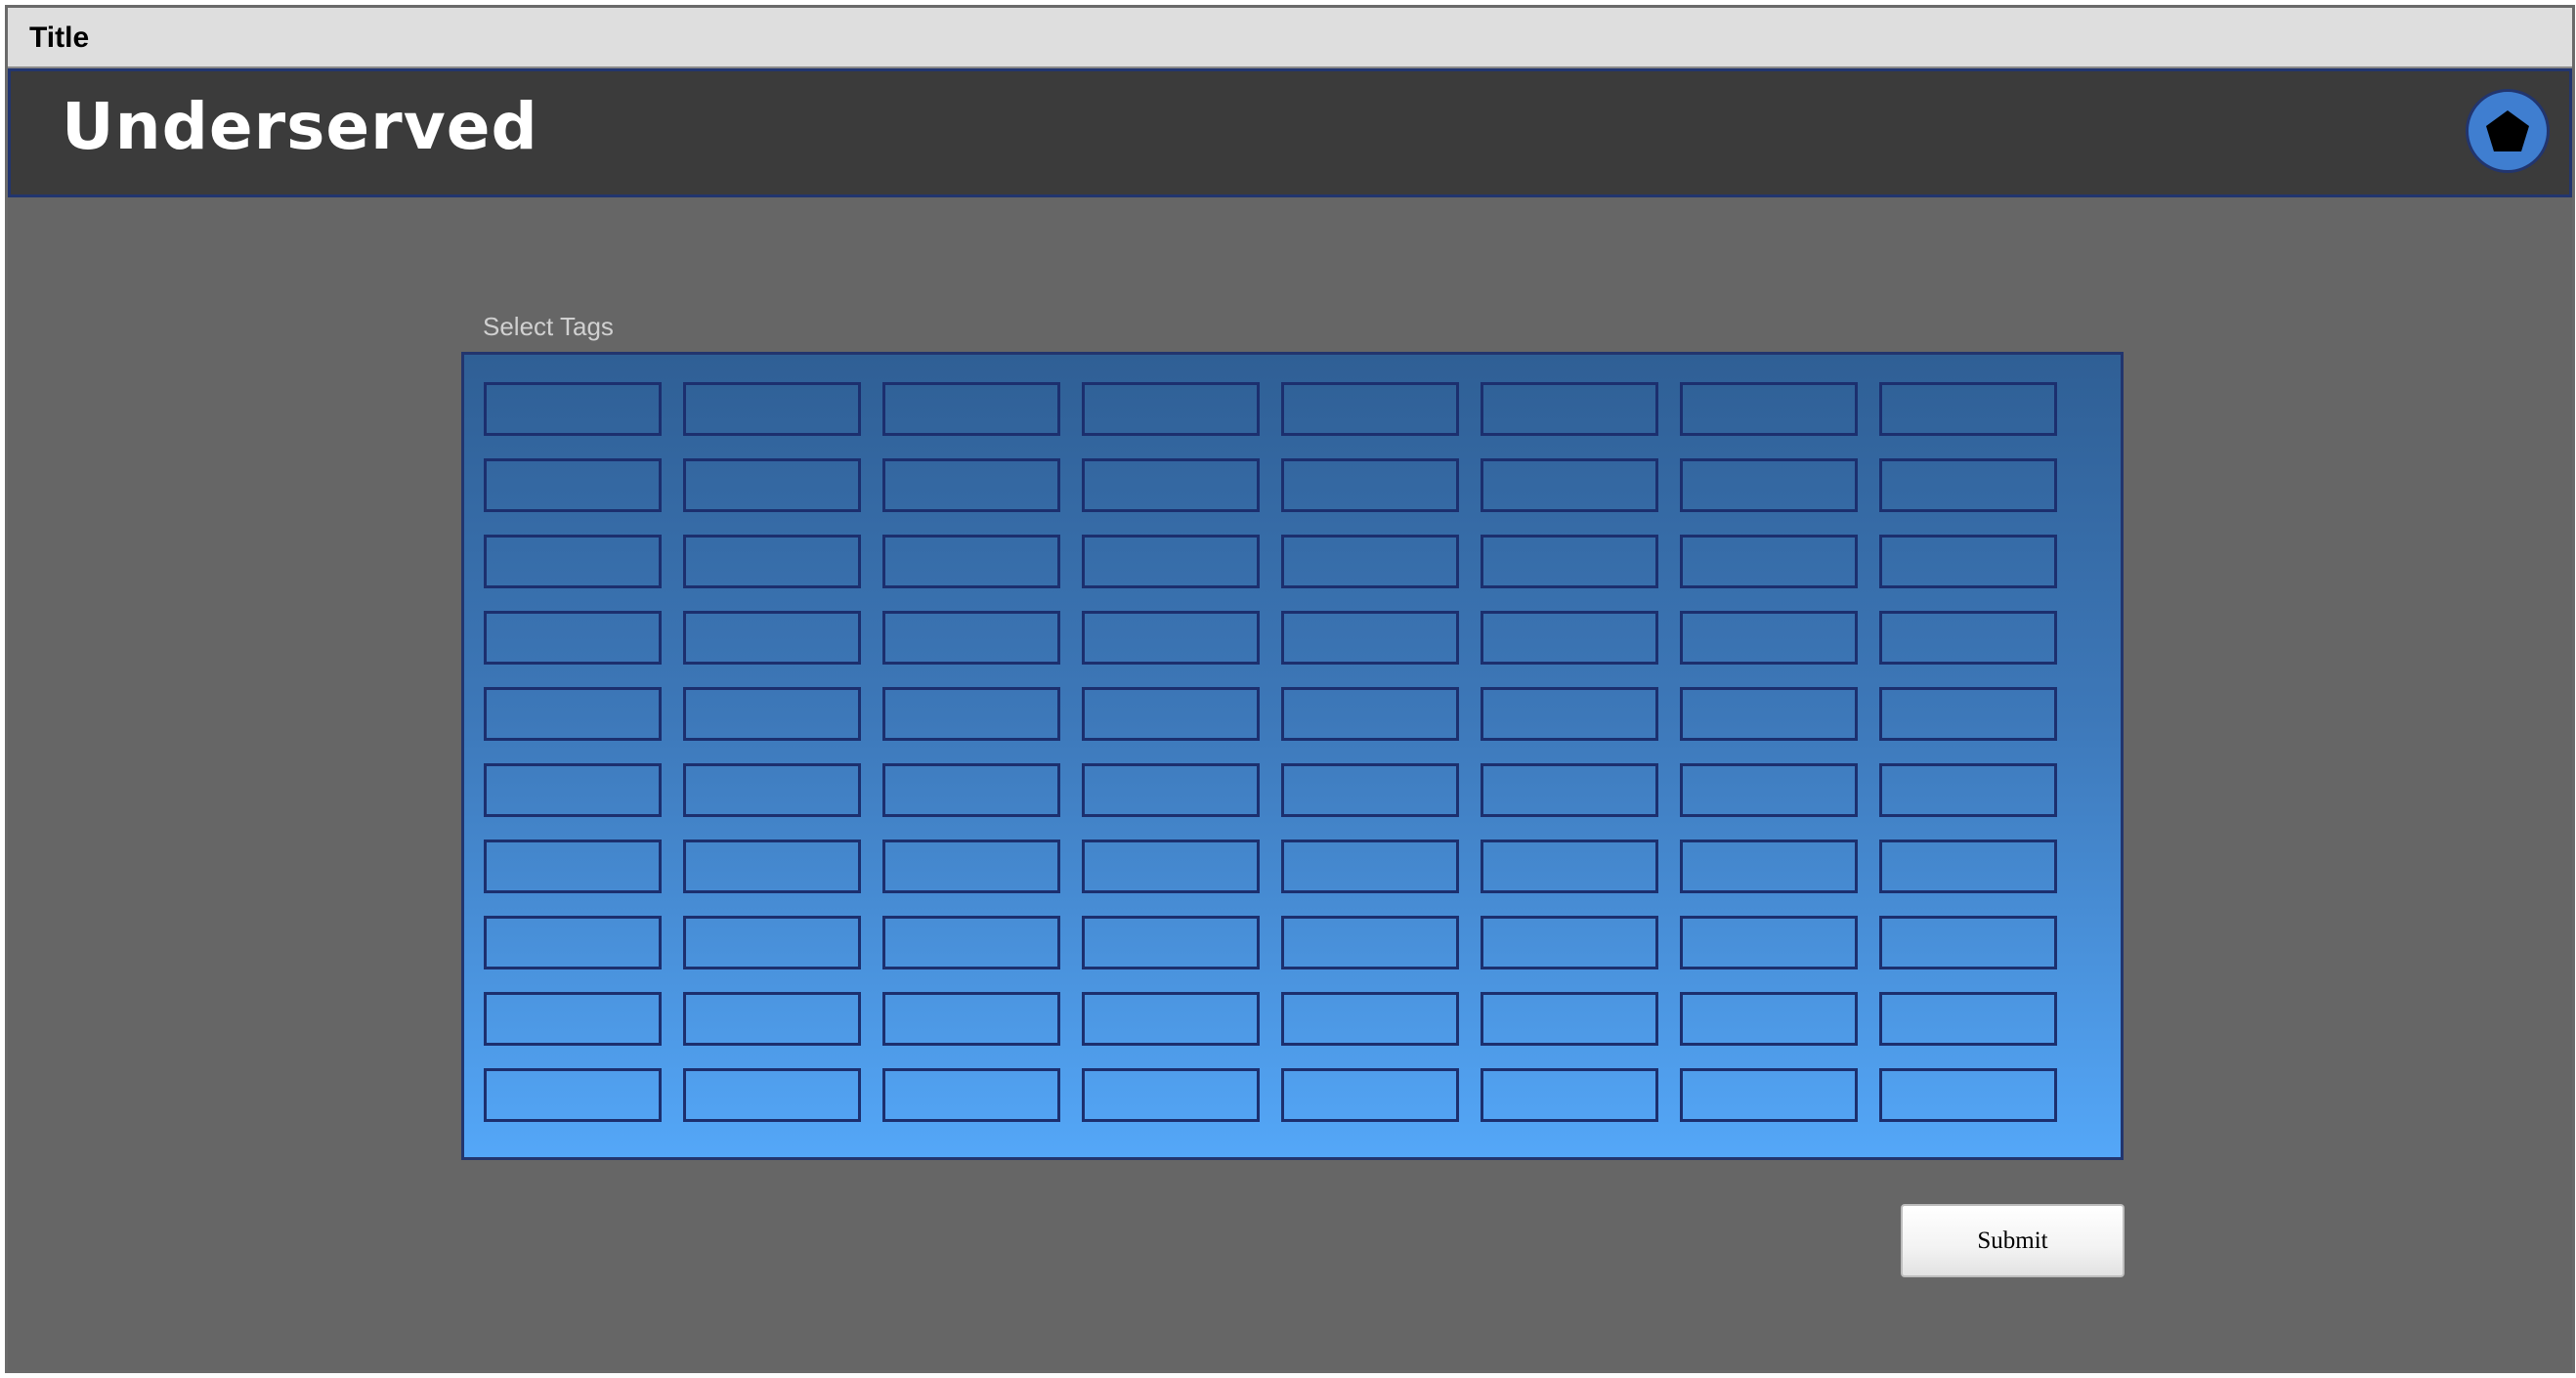  What do you see at coordinates (60, 38) in the screenshot?
I see `window-title: Title` at bounding box center [60, 38].